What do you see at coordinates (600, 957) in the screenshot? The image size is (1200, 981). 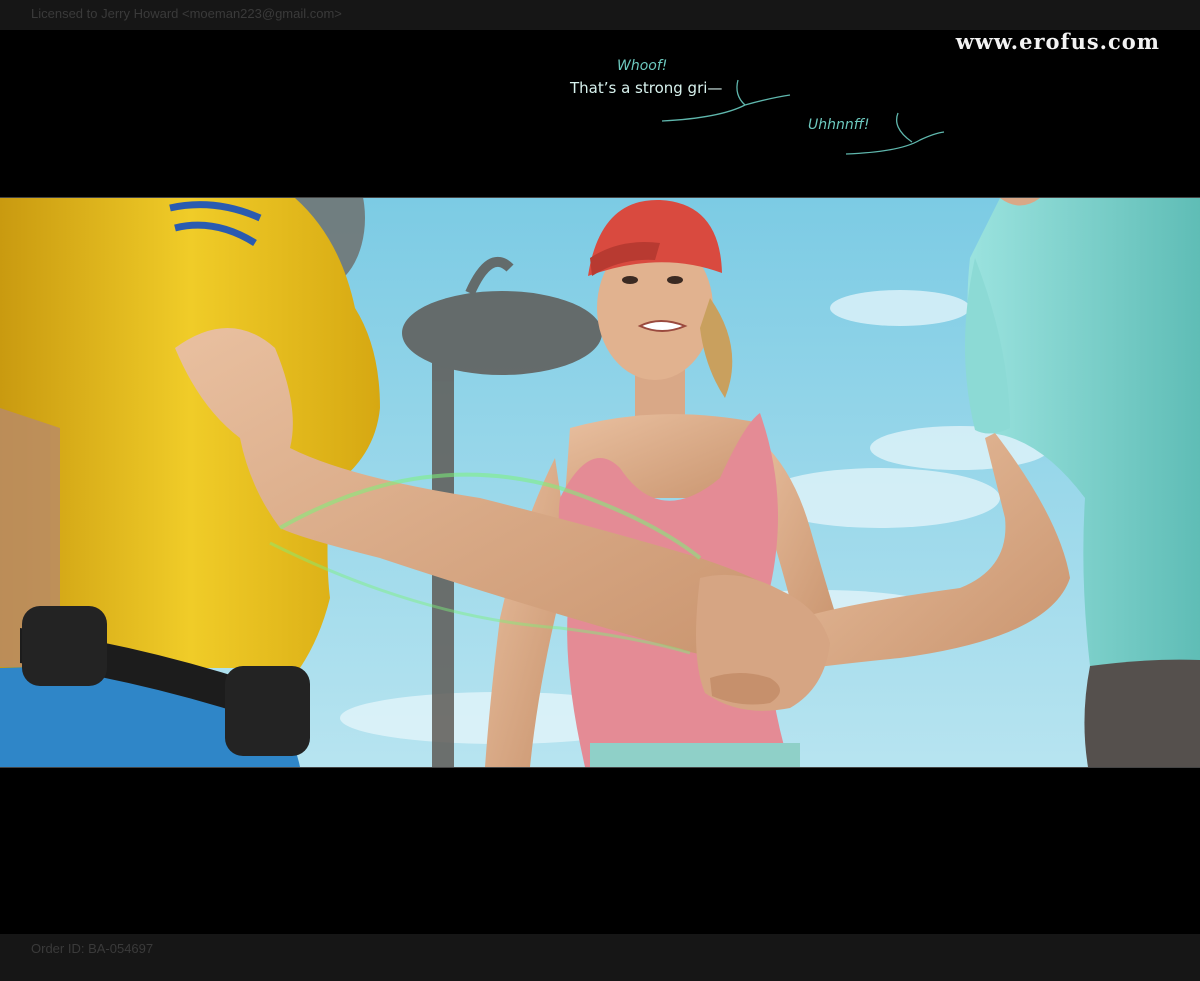 I see `order-bar` at bounding box center [600, 957].